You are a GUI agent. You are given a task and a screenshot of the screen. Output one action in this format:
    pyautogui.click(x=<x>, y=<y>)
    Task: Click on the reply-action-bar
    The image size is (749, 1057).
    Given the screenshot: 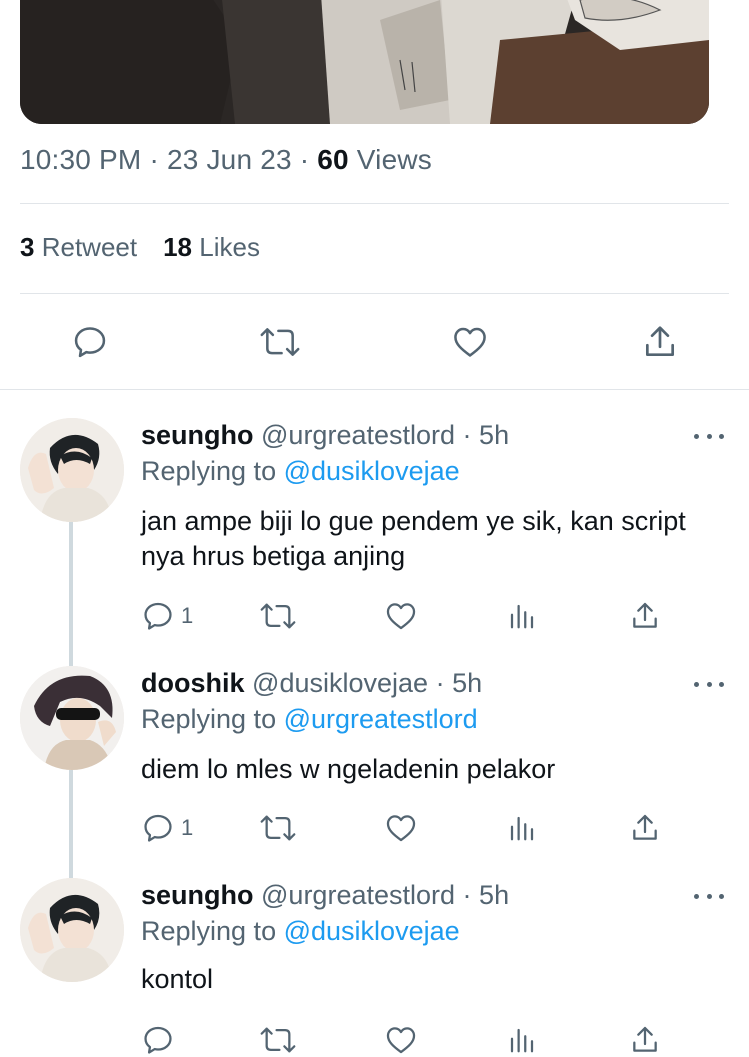 What is the action you would take?
    pyautogui.click(x=411, y=1039)
    